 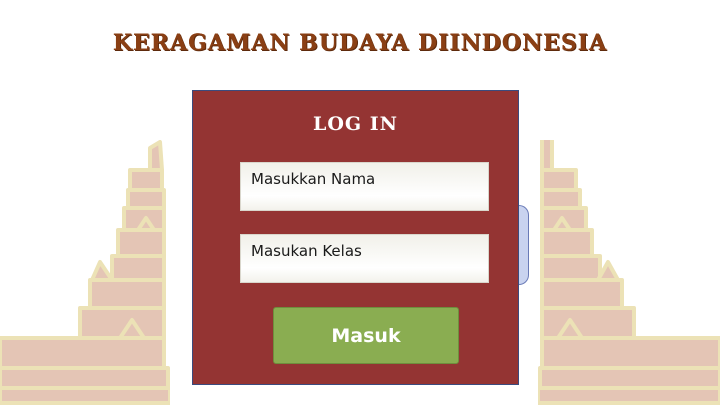 I want to click on name-field: Masukkan Nama, so click(x=364, y=186).